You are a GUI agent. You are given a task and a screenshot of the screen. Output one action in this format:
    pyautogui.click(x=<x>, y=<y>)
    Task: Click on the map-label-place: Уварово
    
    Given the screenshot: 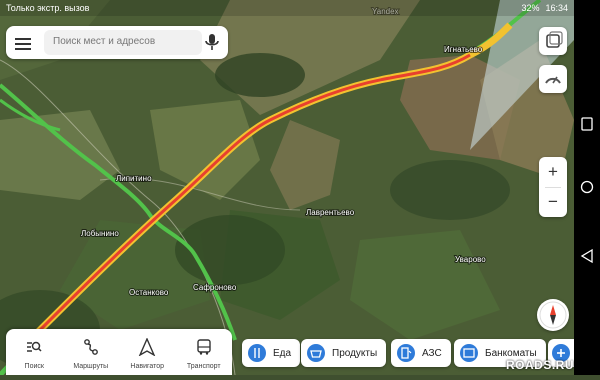 What is the action you would take?
    pyautogui.click(x=470, y=259)
    